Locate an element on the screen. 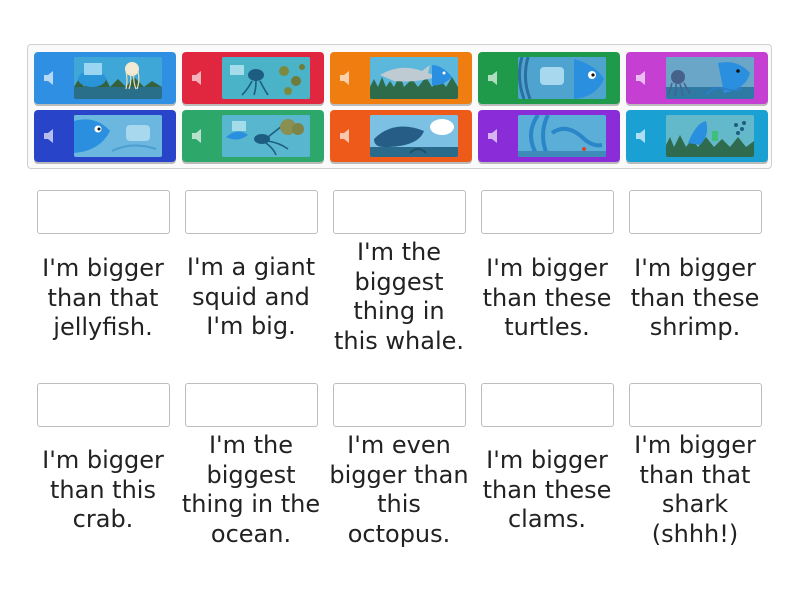 This screenshot has height=600, width=800. sentence-label-6: I'm bigger than this crab. is located at coordinates (103, 489).